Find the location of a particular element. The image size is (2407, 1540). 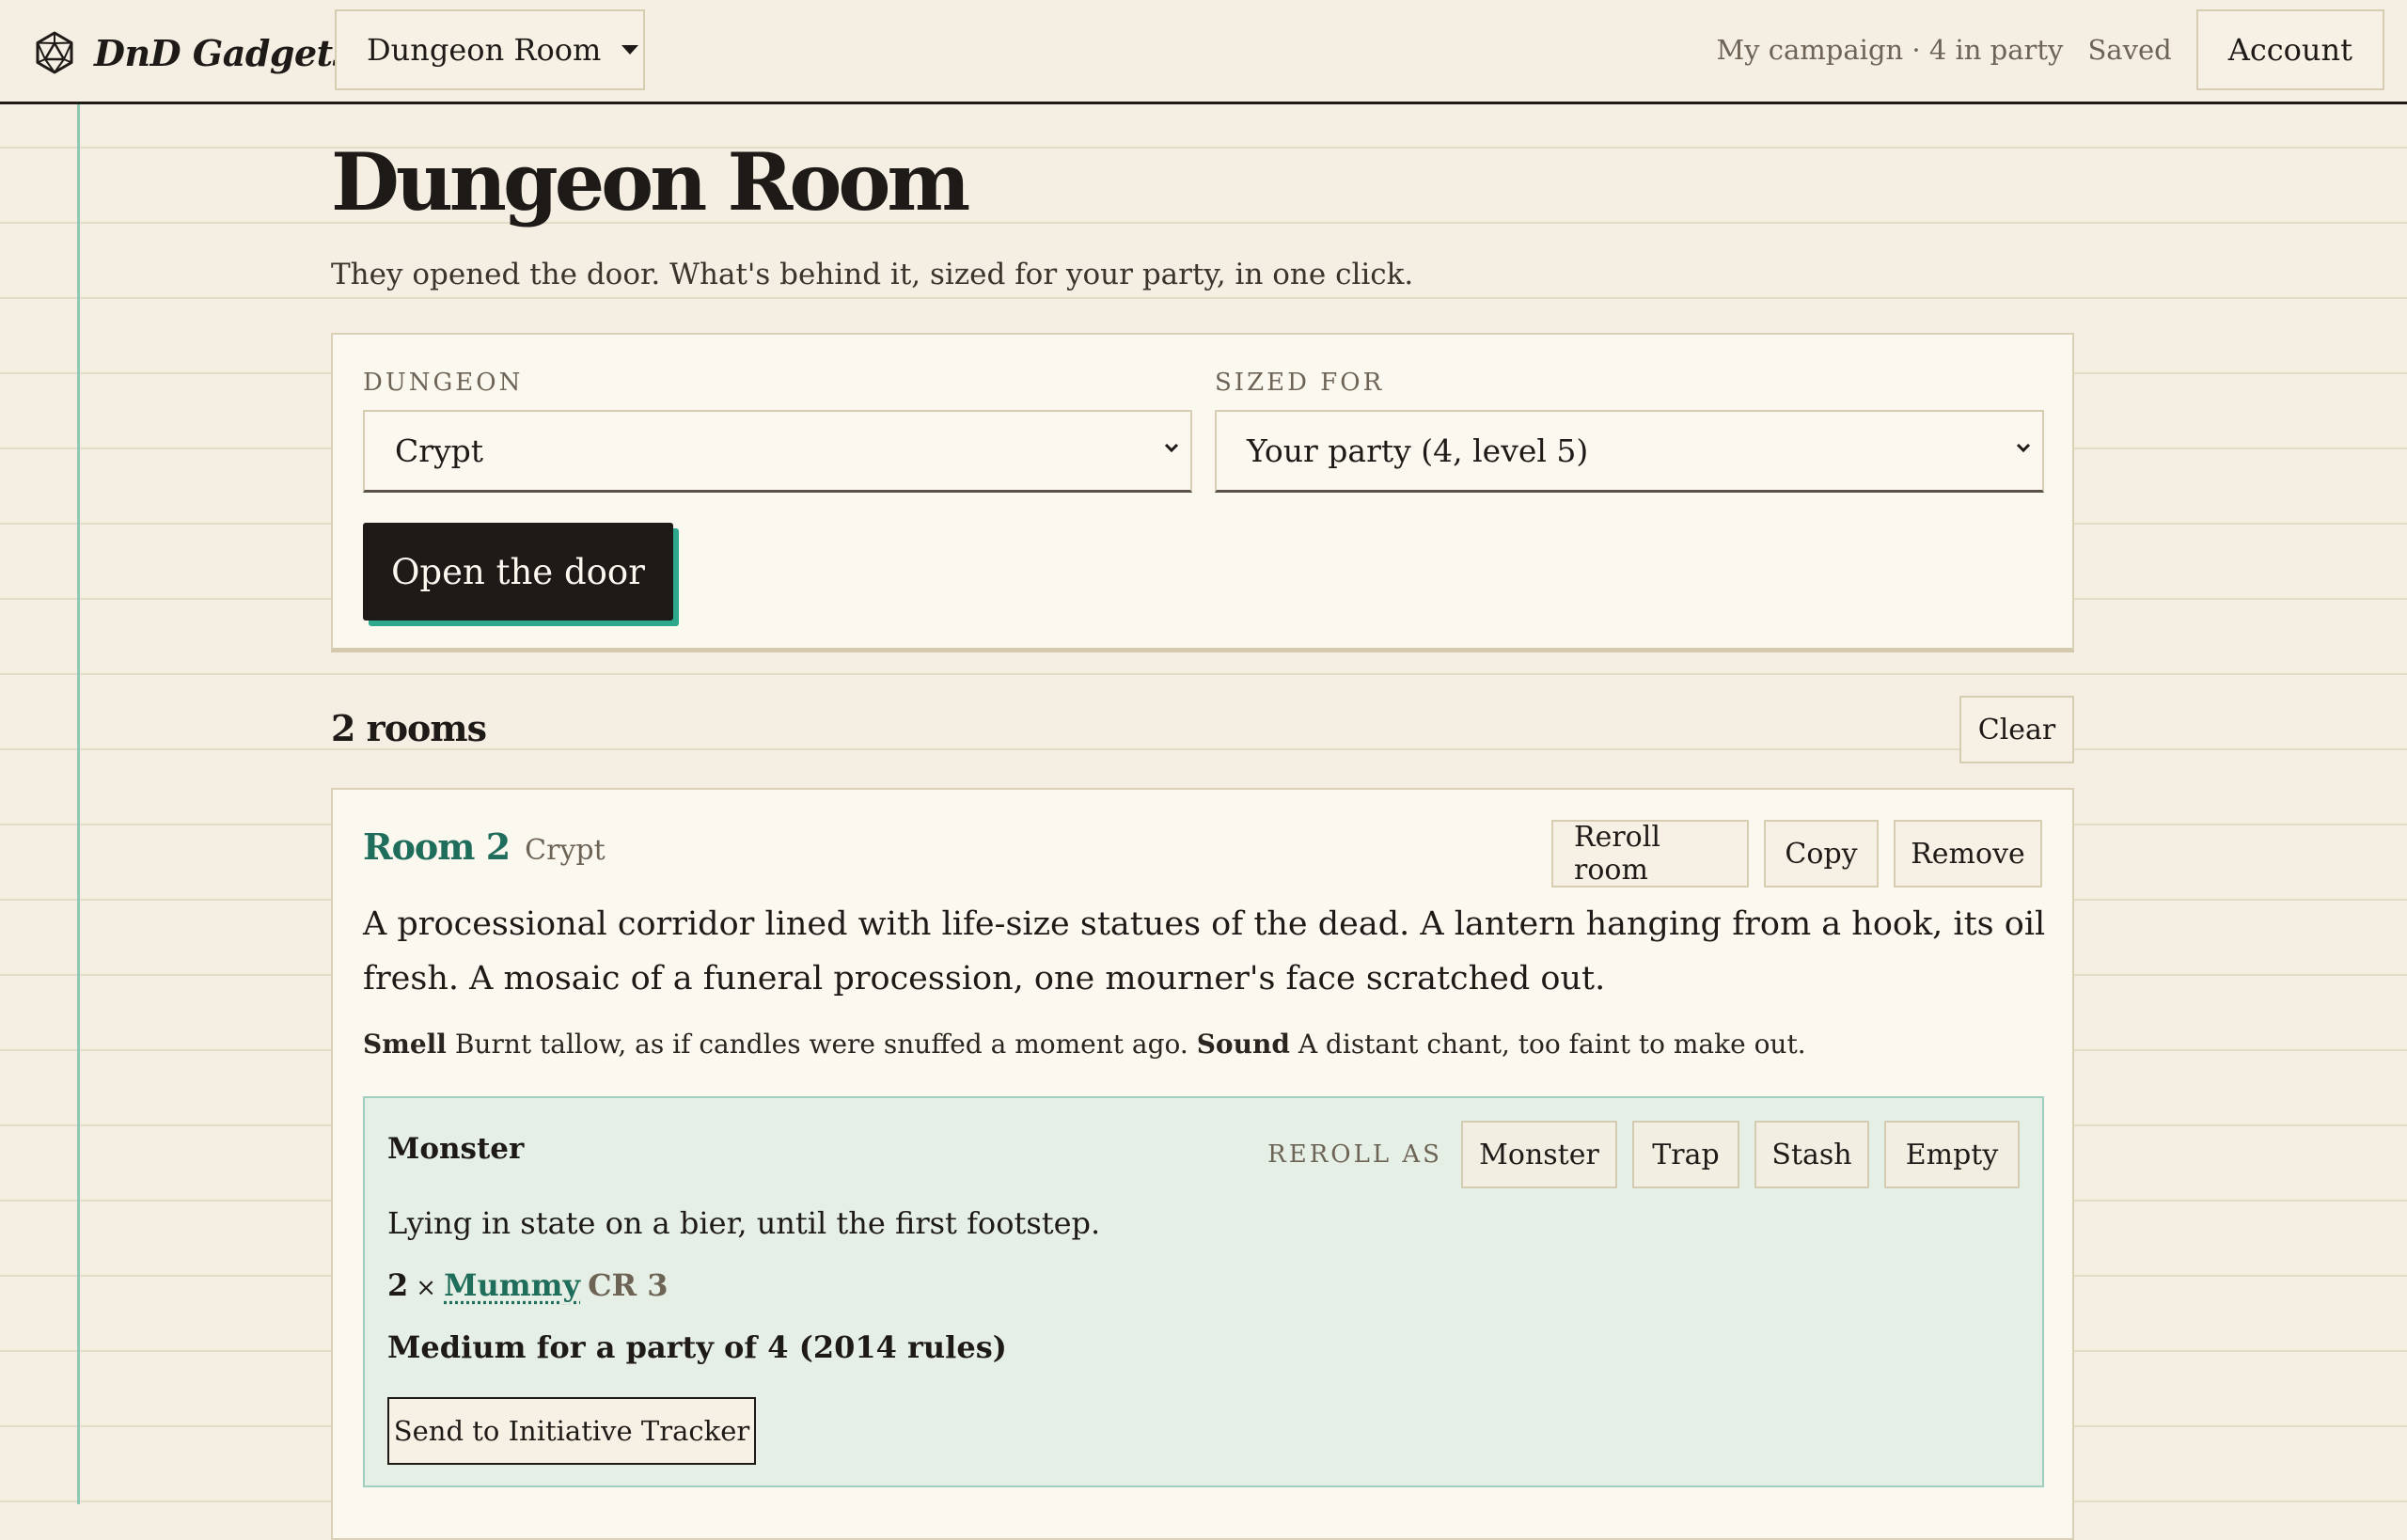

brand-link: DnD Gadgets is located at coordinates (192, 52).